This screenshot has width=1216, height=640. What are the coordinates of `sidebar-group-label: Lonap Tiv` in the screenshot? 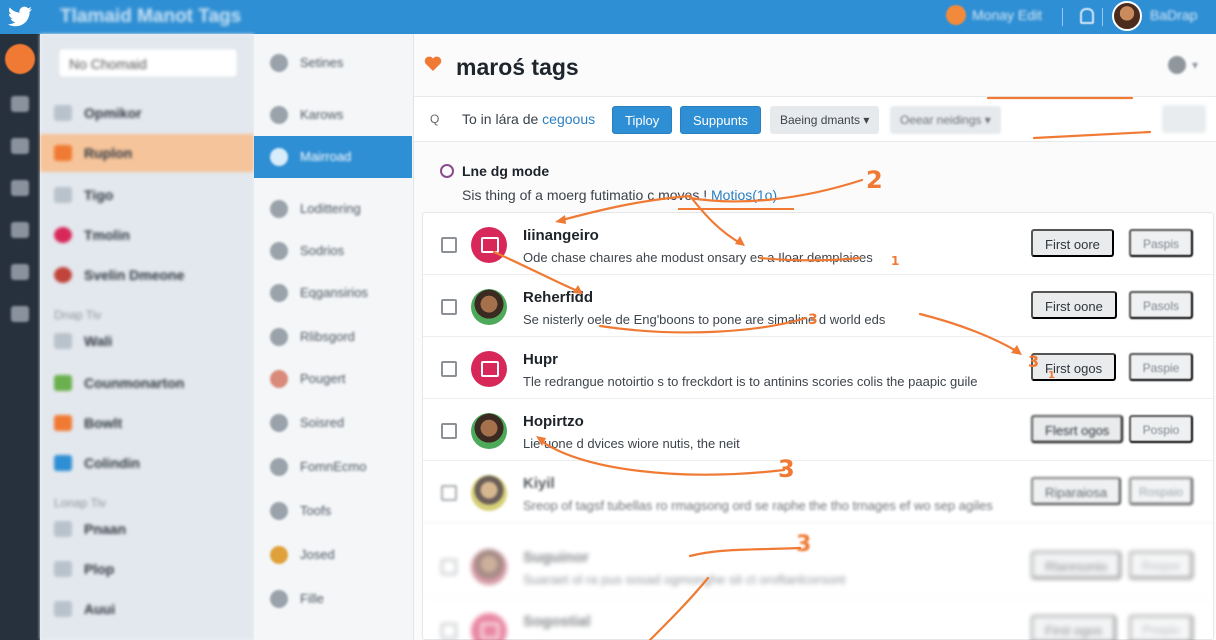 It's located at (80, 503).